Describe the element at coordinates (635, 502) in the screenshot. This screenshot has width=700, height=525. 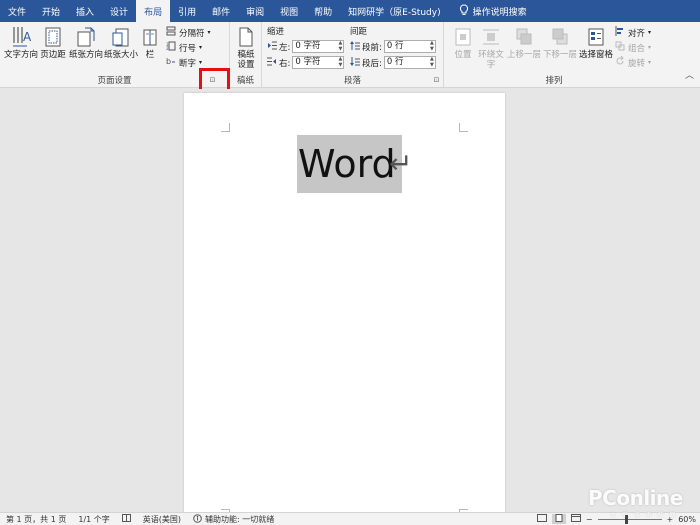
I see `pconline-watermark: PConline 太 平 洋 电 脑 网` at that location.